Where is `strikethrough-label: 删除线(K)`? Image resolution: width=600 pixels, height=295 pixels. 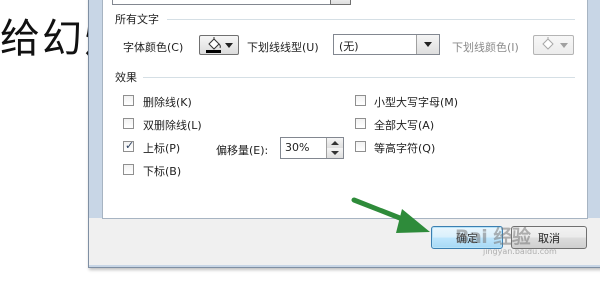 strikethrough-label: 删除线(K) is located at coordinates (167, 102).